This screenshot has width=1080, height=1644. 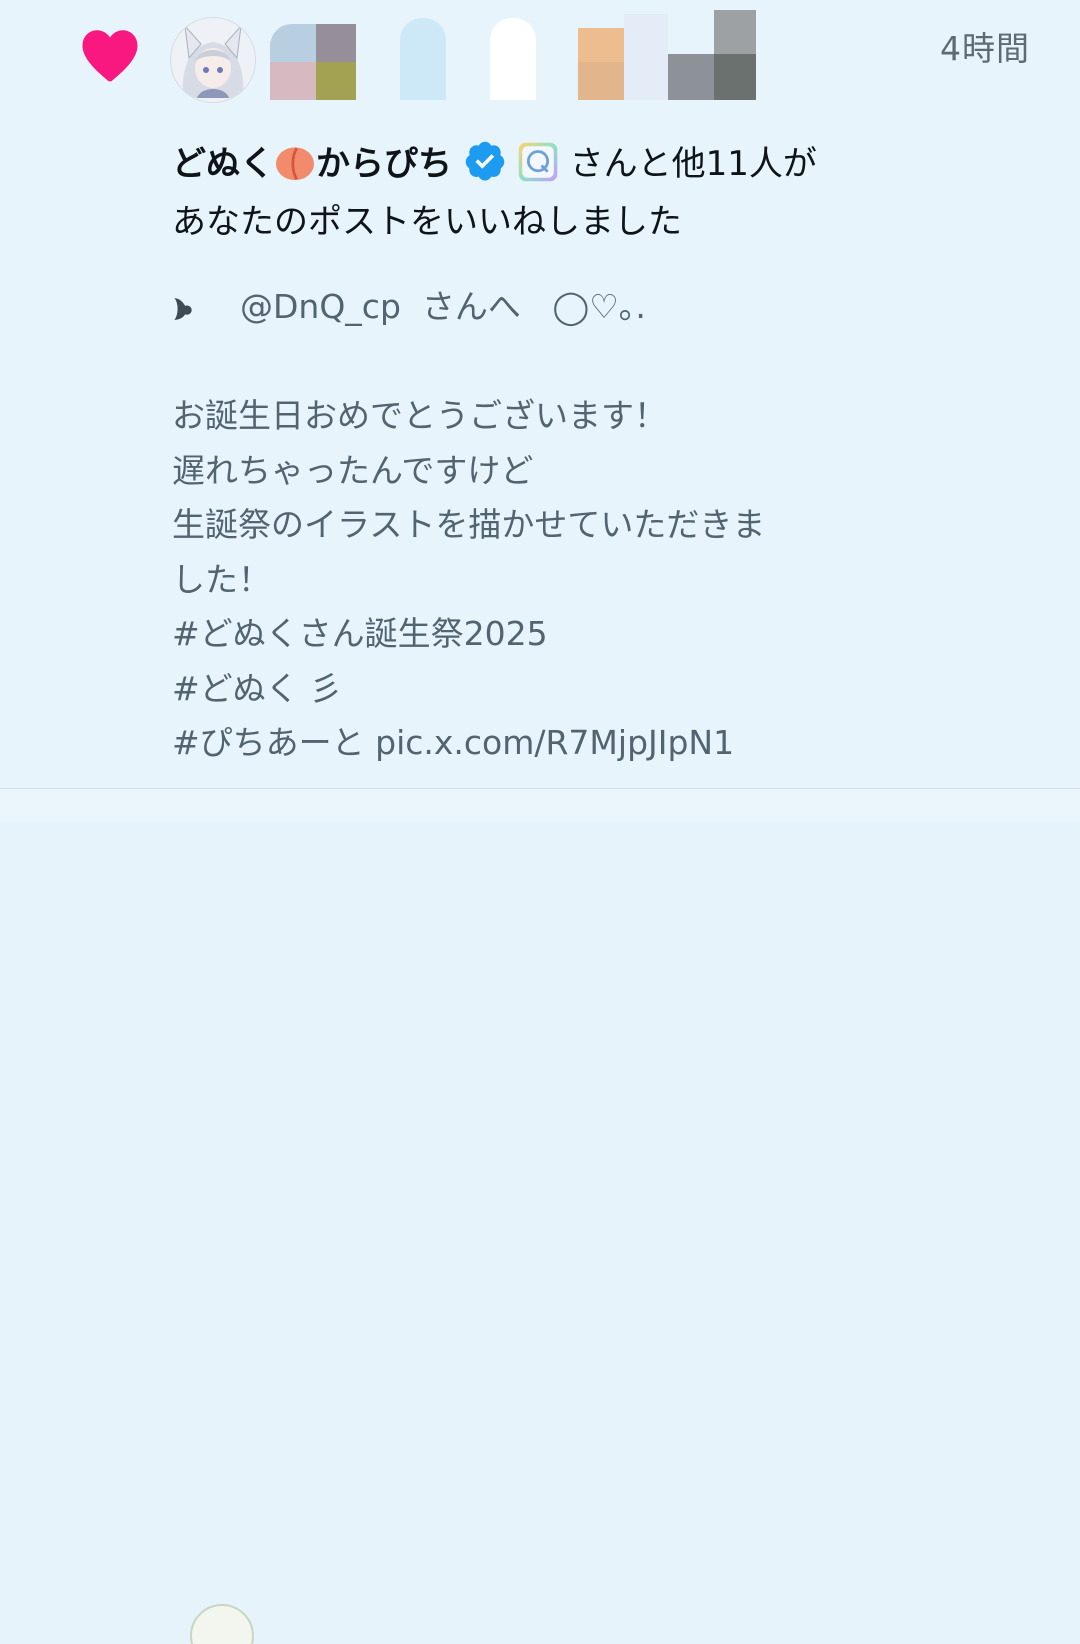 What do you see at coordinates (485, 161) in the screenshot?
I see `verified-badge-icon` at bounding box center [485, 161].